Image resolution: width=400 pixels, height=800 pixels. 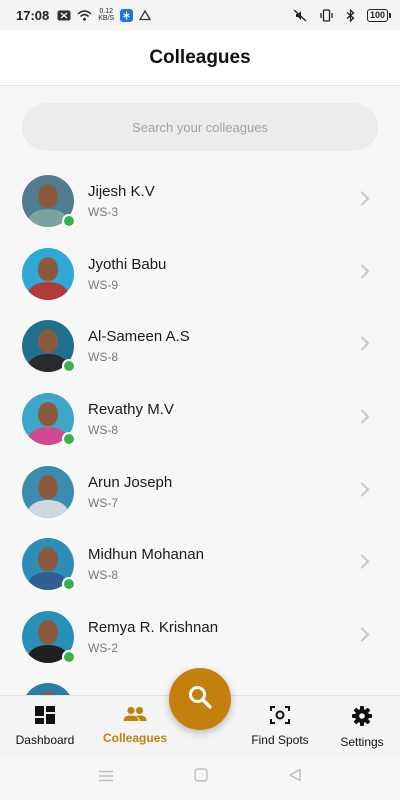 I want to click on vibrate-icon, so click(x=326, y=15).